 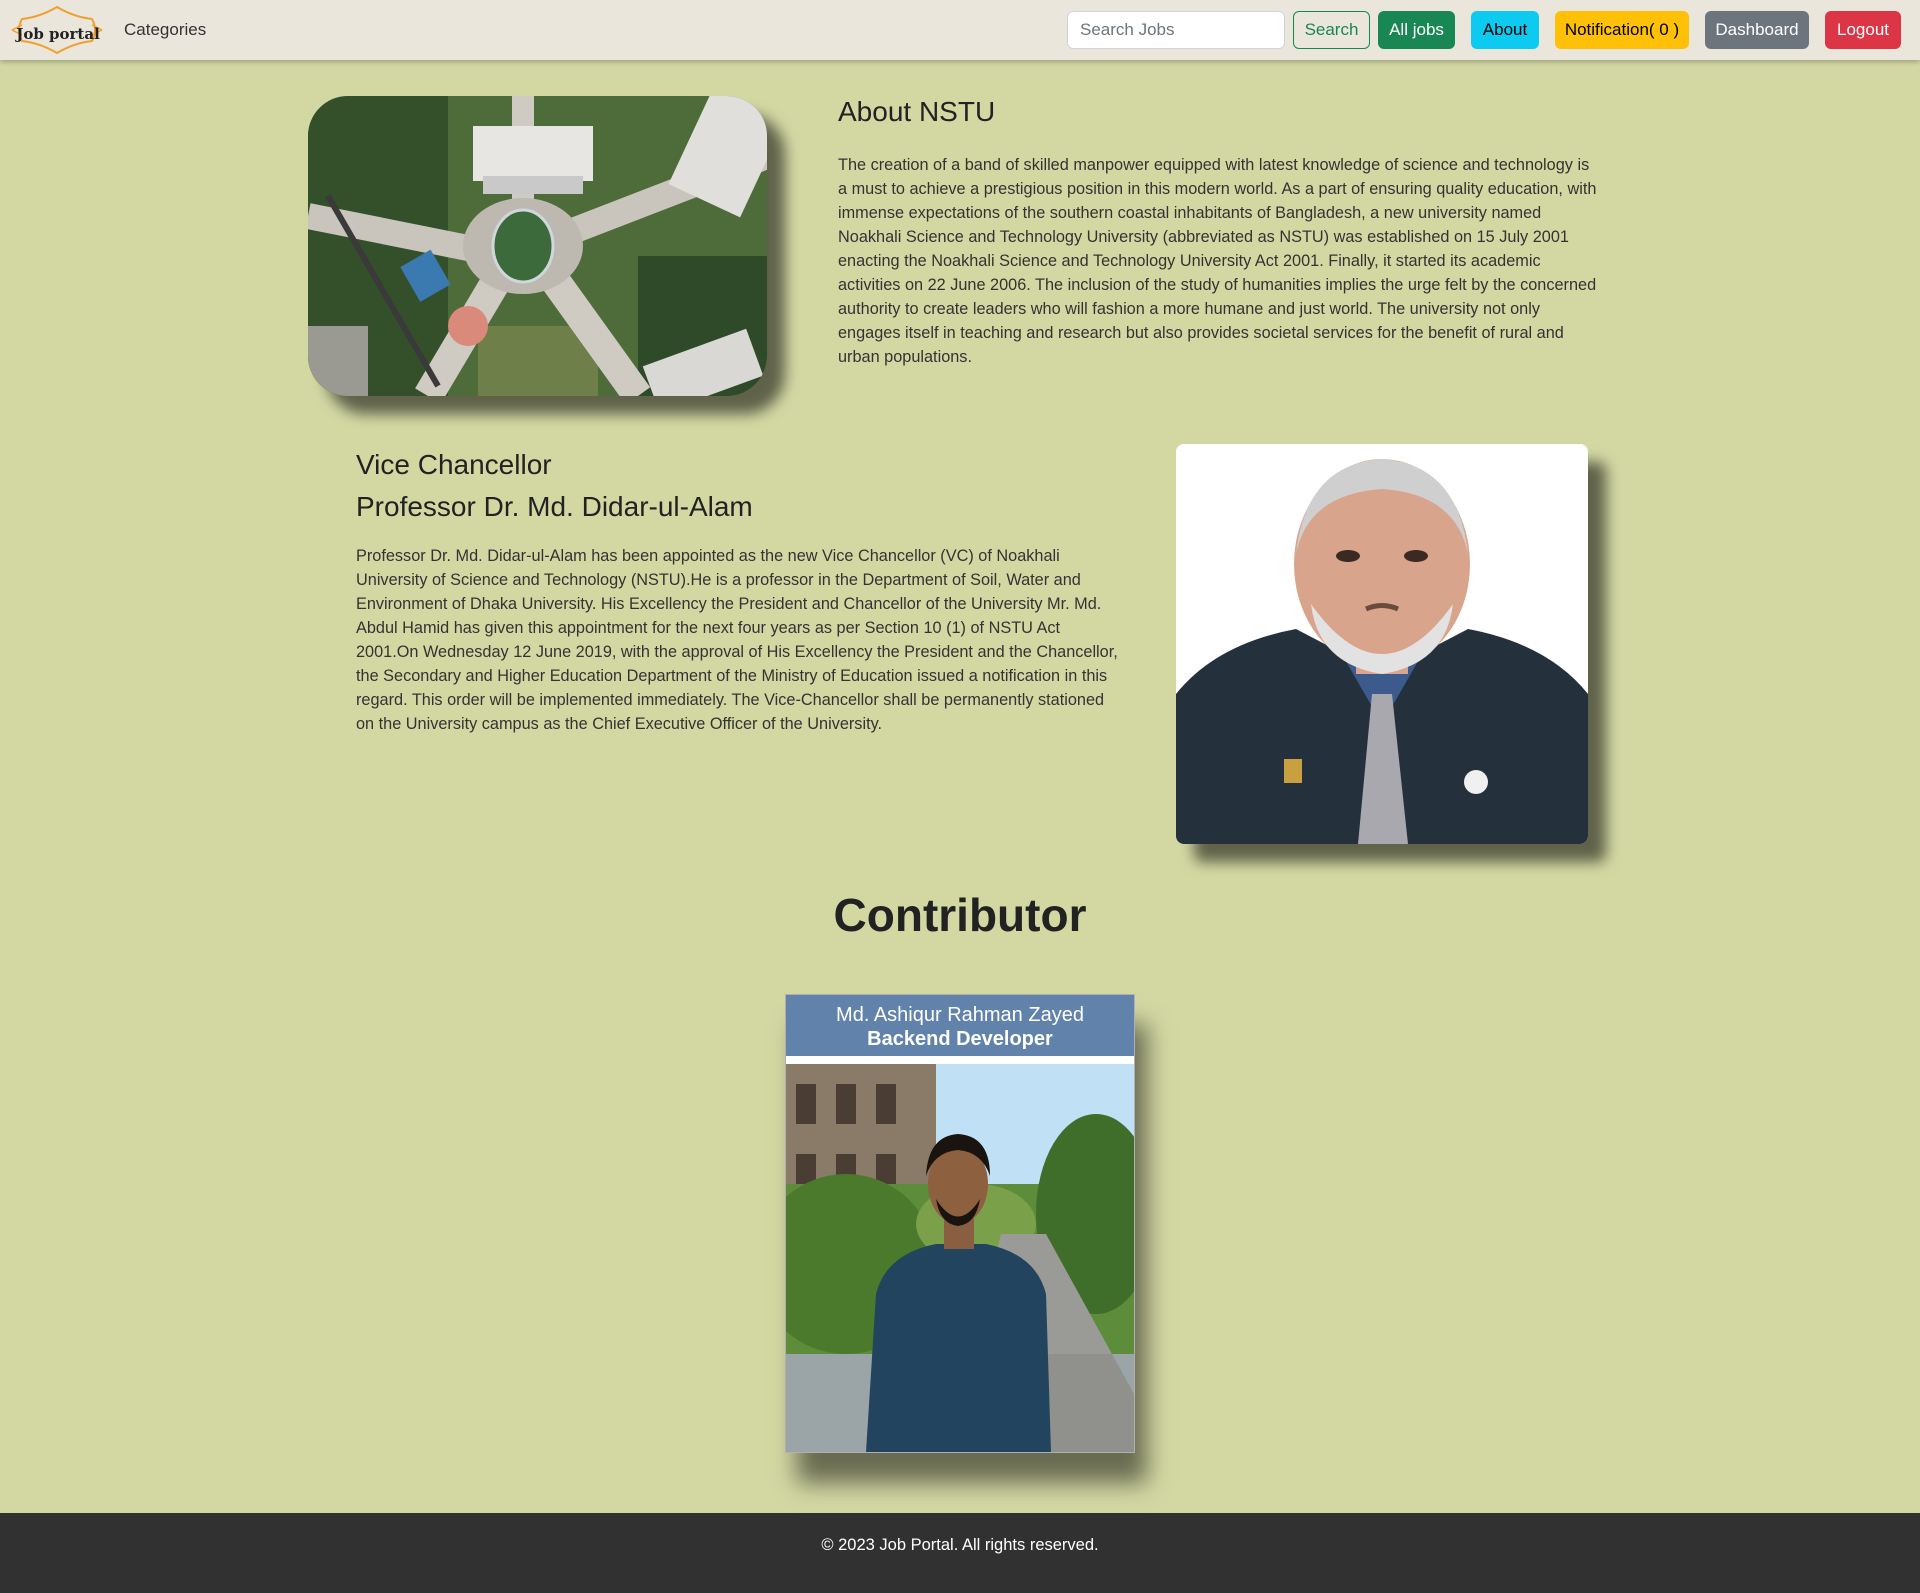 What do you see at coordinates (1505, 30) in the screenshot?
I see `about-button: About` at bounding box center [1505, 30].